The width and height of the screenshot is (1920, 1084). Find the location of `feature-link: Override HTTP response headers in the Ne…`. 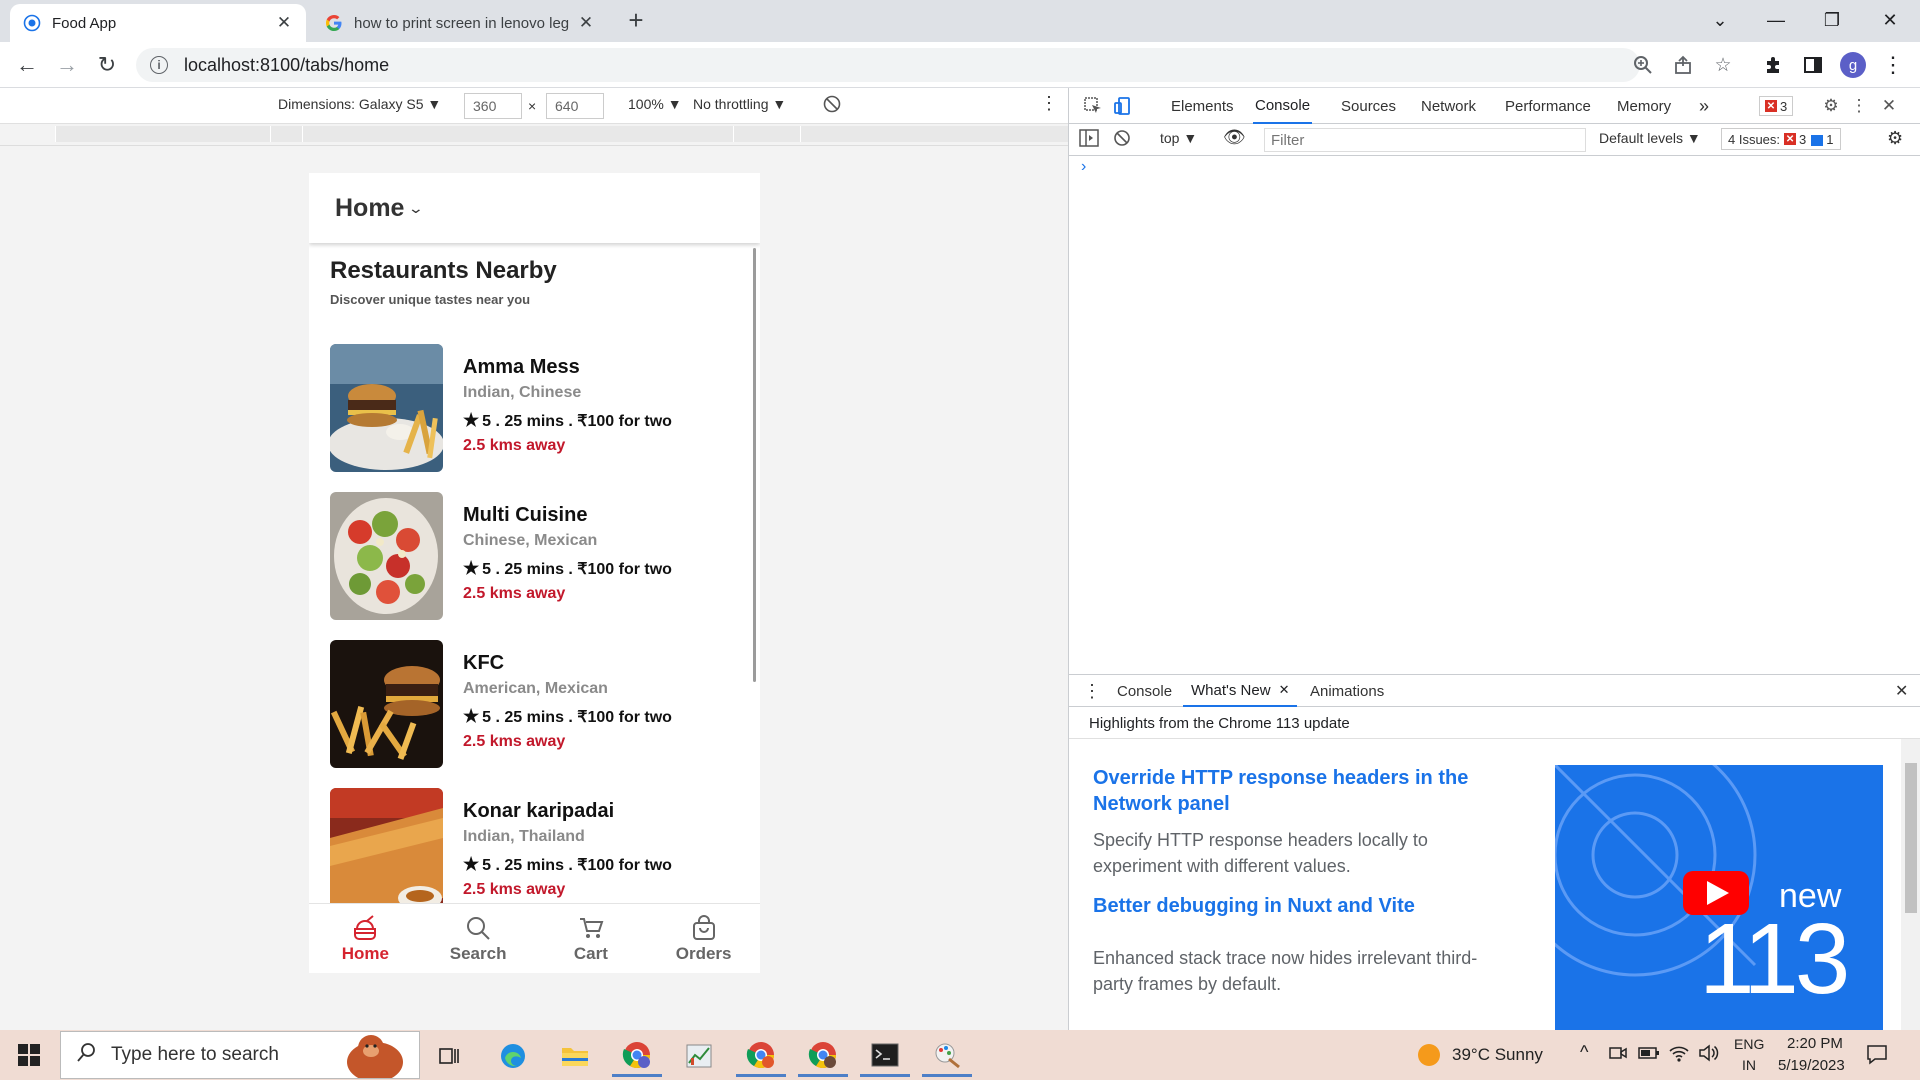

feature-link: Override HTTP response headers in the Ne… is located at coordinates (1303, 791).